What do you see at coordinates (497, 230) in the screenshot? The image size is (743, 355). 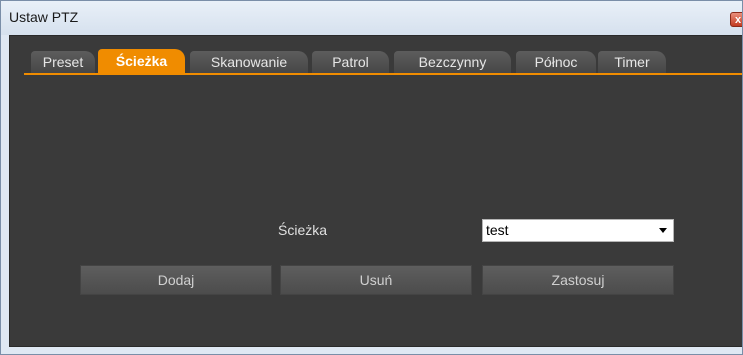 I see `path-select-value: test` at bounding box center [497, 230].